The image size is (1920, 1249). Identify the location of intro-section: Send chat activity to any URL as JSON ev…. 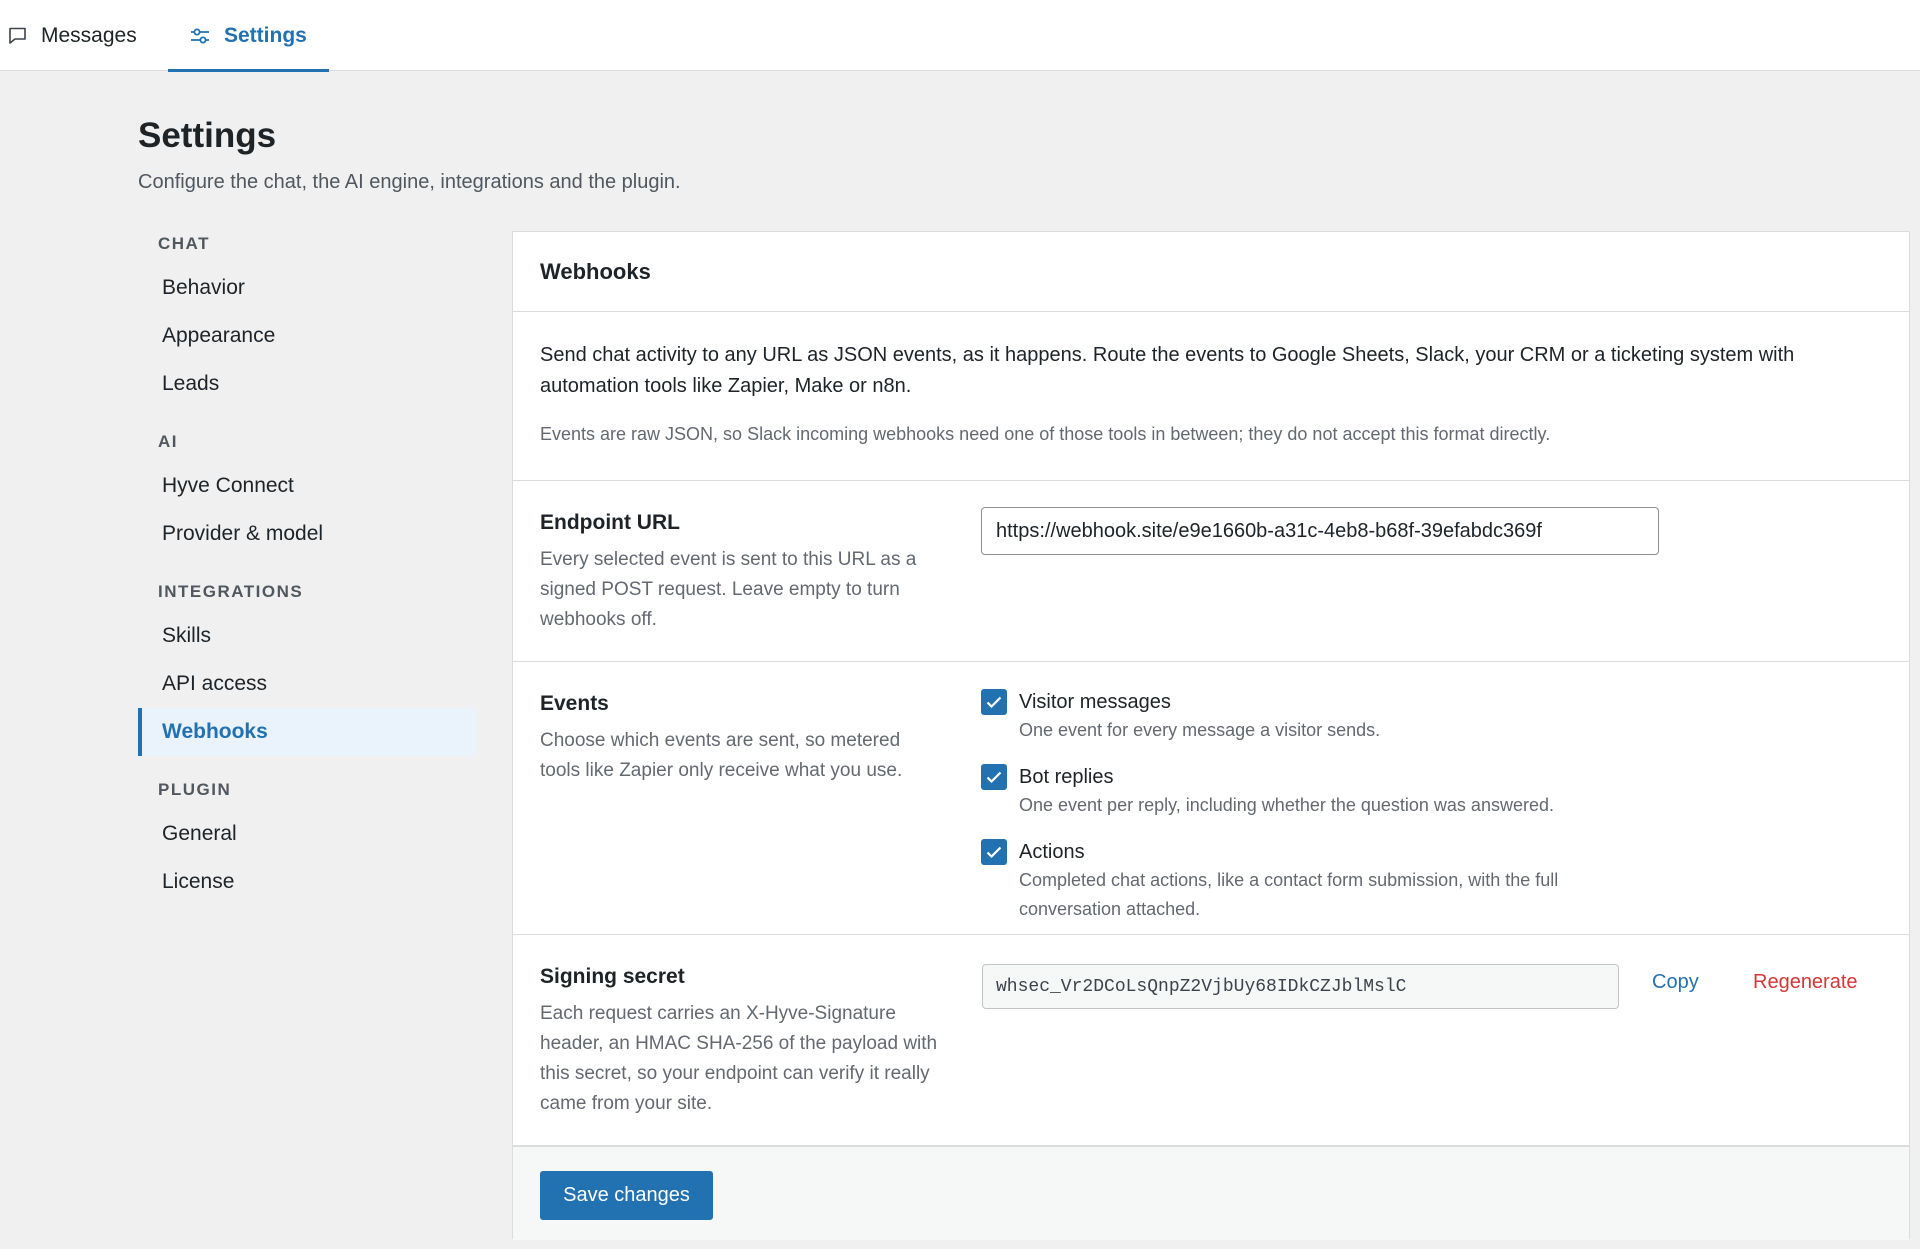
(1211, 396).